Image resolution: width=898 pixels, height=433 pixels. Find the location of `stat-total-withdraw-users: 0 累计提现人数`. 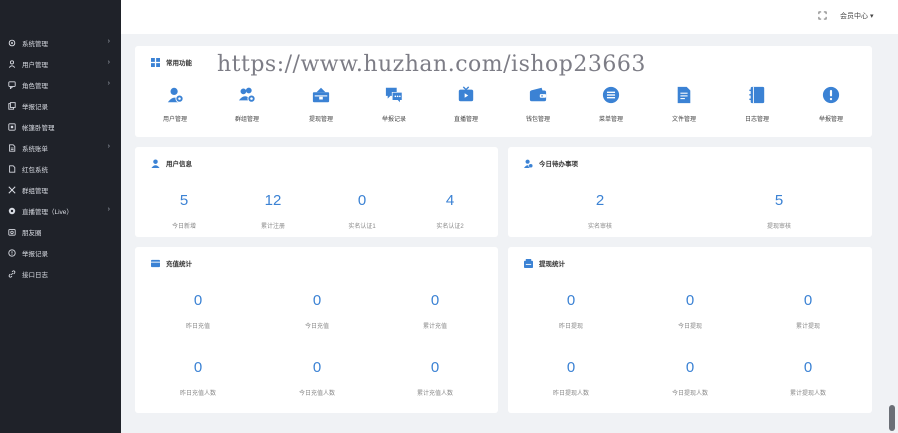

stat-total-withdraw-users: 0 累计提现人数 is located at coordinates (807, 378).